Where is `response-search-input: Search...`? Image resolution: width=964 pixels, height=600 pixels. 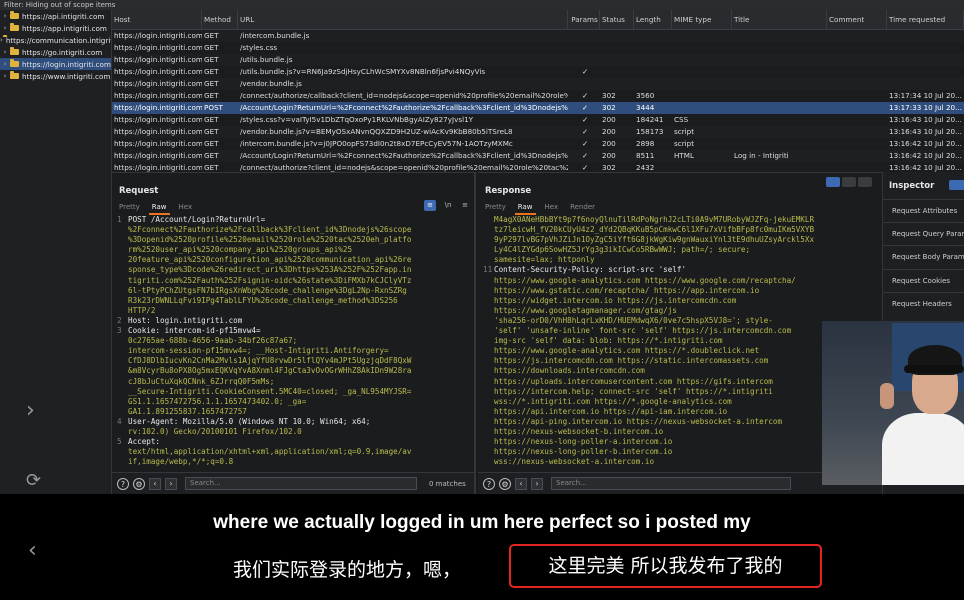 response-search-input: Search... is located at coordinates (671, 483).